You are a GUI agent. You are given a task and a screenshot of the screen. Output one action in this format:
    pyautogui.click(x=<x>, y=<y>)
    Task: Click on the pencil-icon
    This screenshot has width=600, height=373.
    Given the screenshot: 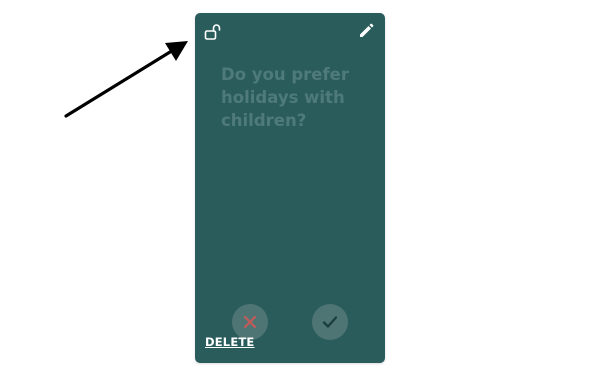 What is the action you would take?
    pyautogui.click(x=367, y=30)
    